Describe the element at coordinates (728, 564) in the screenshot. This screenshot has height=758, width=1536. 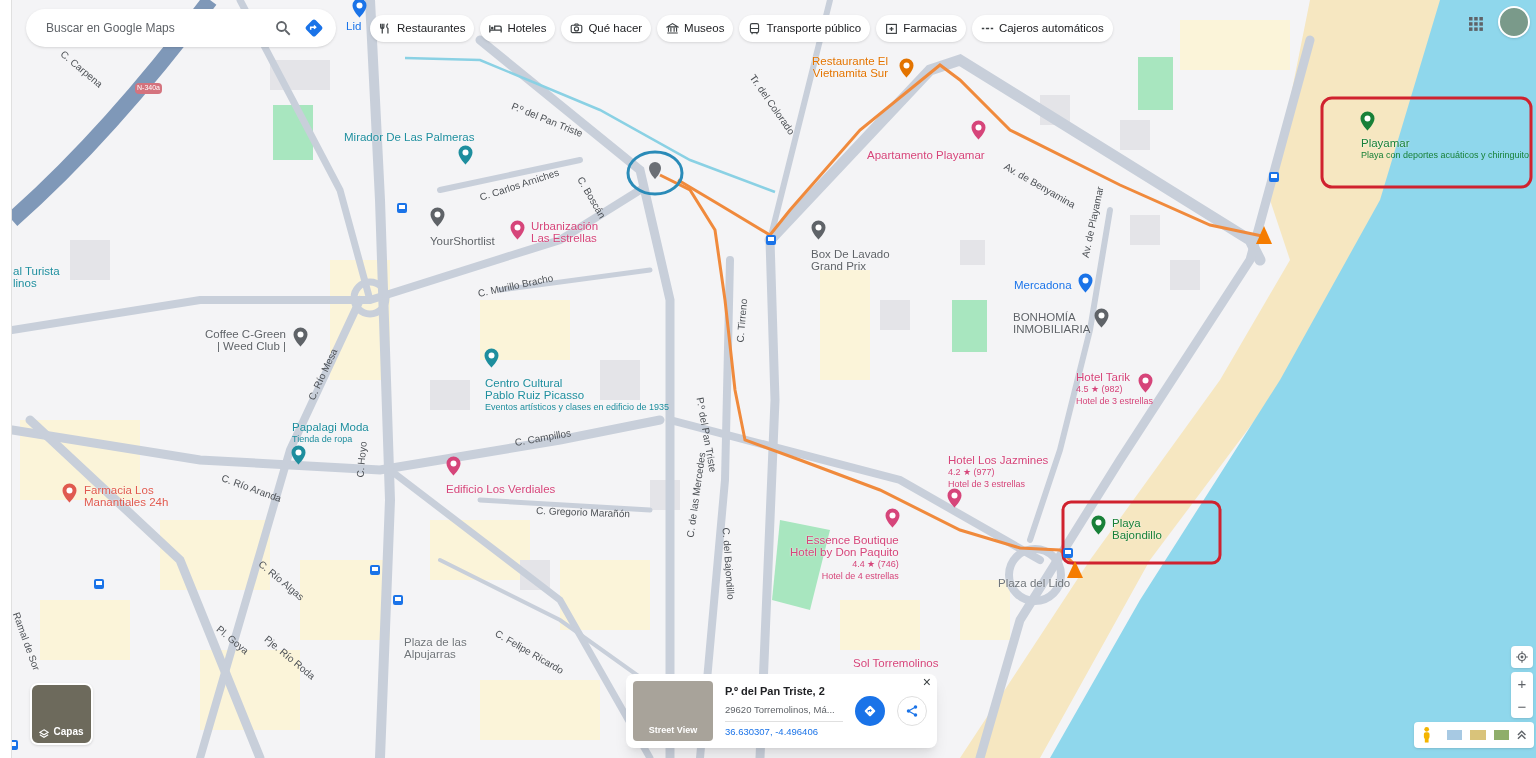
I see `street-label: C. del Bajondillo` at that location.